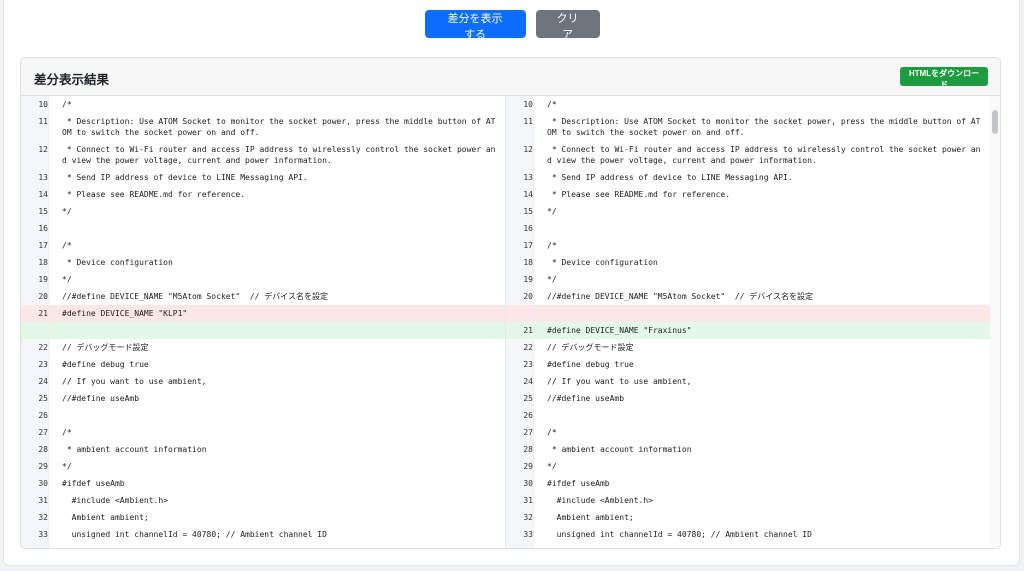  I want to click on scrollbar-thumb, so click(995, 122).